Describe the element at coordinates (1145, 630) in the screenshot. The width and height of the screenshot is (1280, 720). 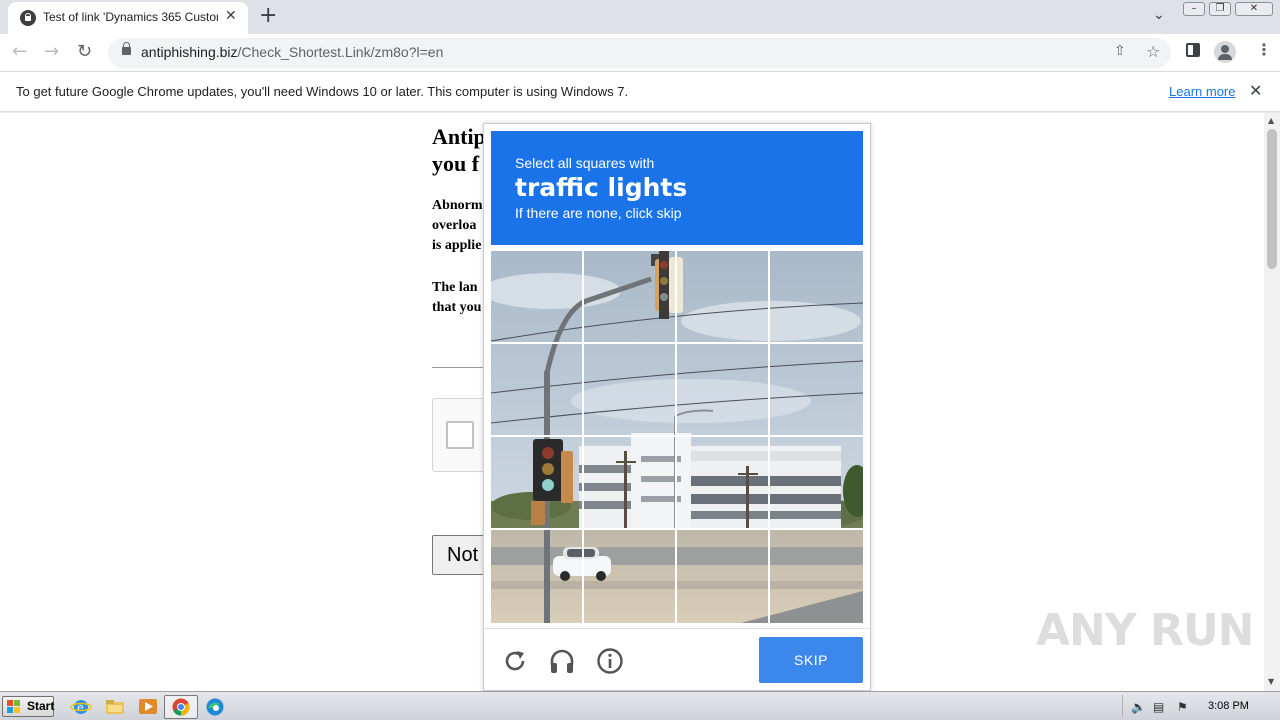
I see `anyrun-watermark: ANY RUN` at that location.